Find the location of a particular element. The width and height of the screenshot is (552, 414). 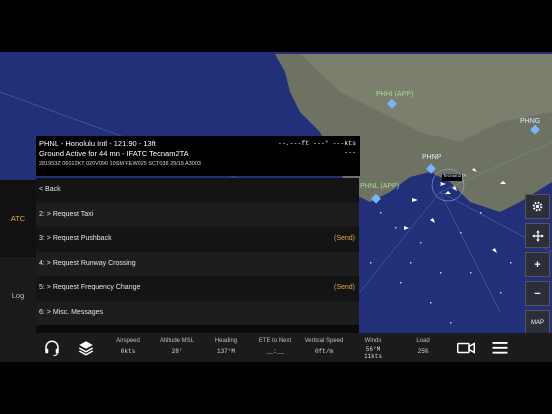

layers-icon is located at coordinates (86, 348).